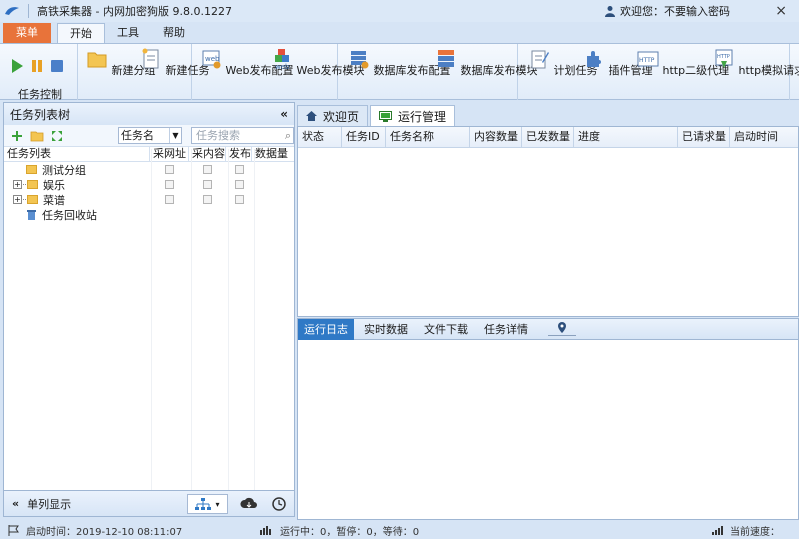 The height and width of the screenshot is (539, 799). I want to click on http-request-label: http模拟请求, so click(768, 70).